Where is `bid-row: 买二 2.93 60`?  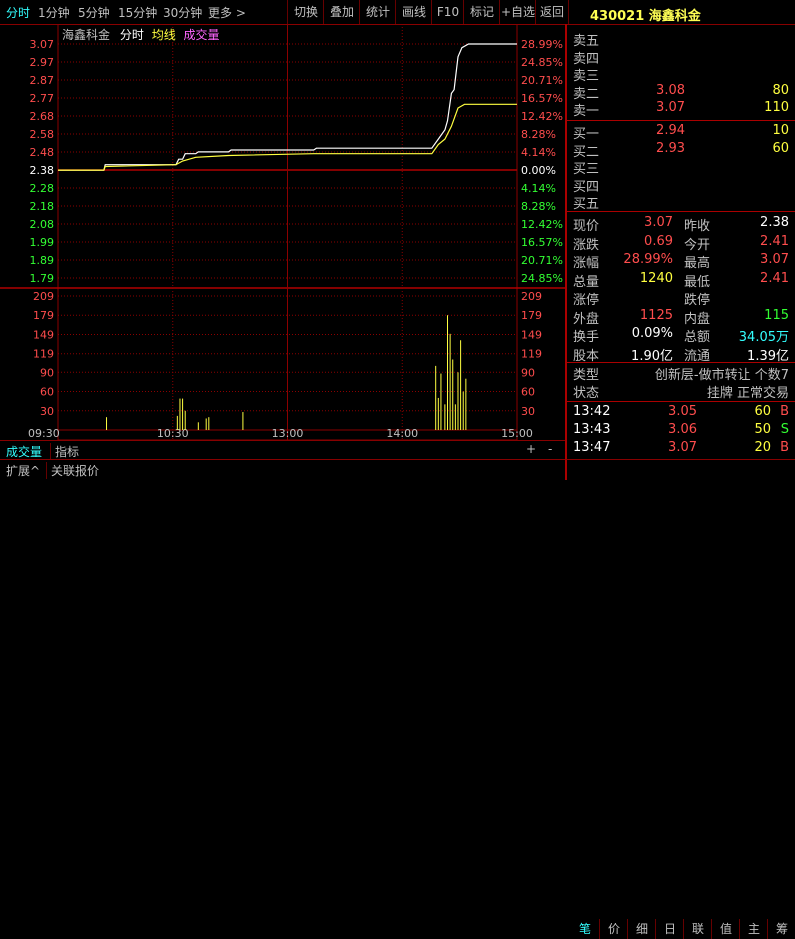
bid-row: 买二 2.93 60 is located at coordinates (684, 150).